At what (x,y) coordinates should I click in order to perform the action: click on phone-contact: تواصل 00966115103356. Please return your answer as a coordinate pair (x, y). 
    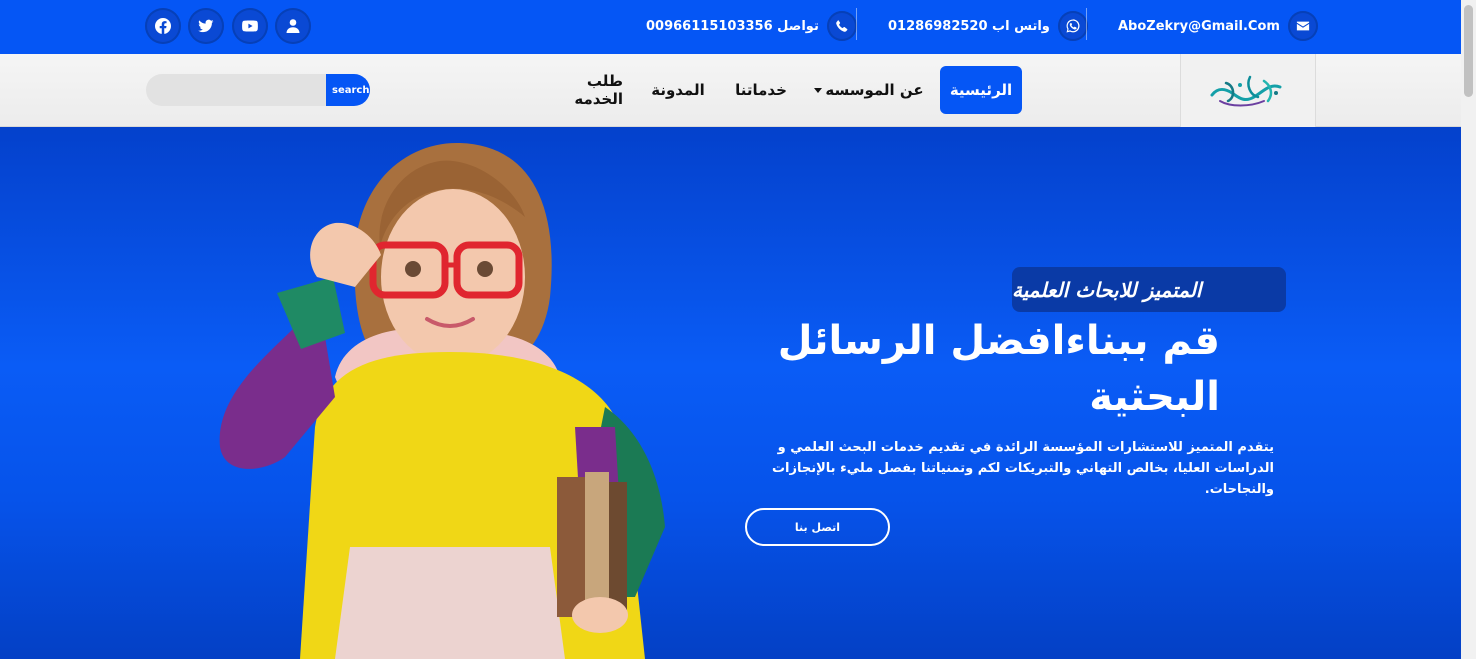
    Looking at the image, I should click on (751, 26).